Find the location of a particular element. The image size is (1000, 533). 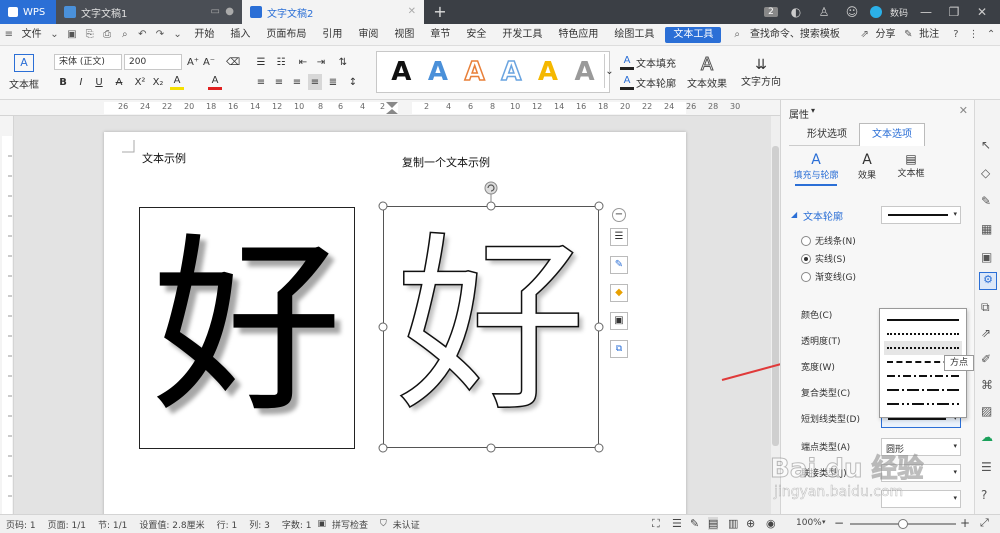

skin-icon: ◐ is located at coordinates (796, 12).